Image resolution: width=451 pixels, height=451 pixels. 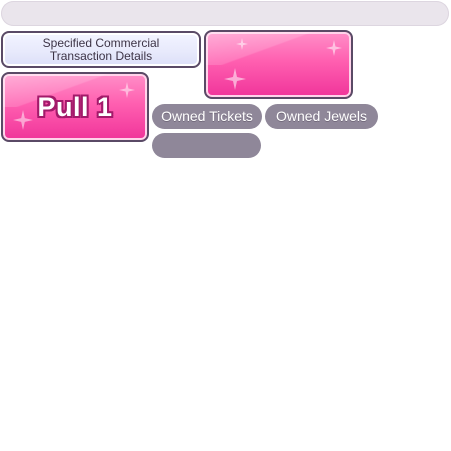 What do you see at coordinates (321, 116) in the screenshot?
I see `owned-jewels-badge: Owned Jewels` at bounding box center [321, 116].